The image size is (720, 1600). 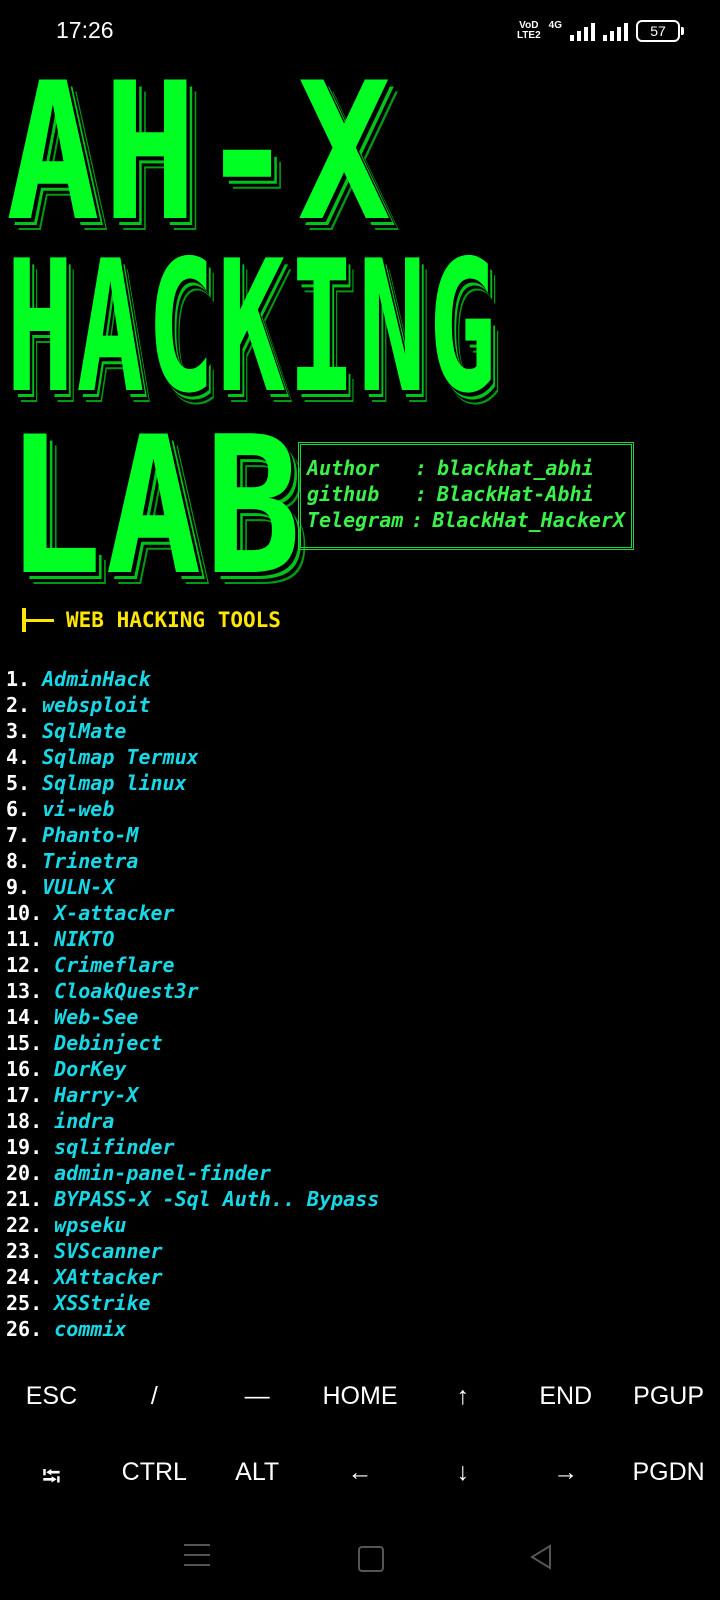 I want to click on tool-name: DorKey, so click(x=90, y=1069).